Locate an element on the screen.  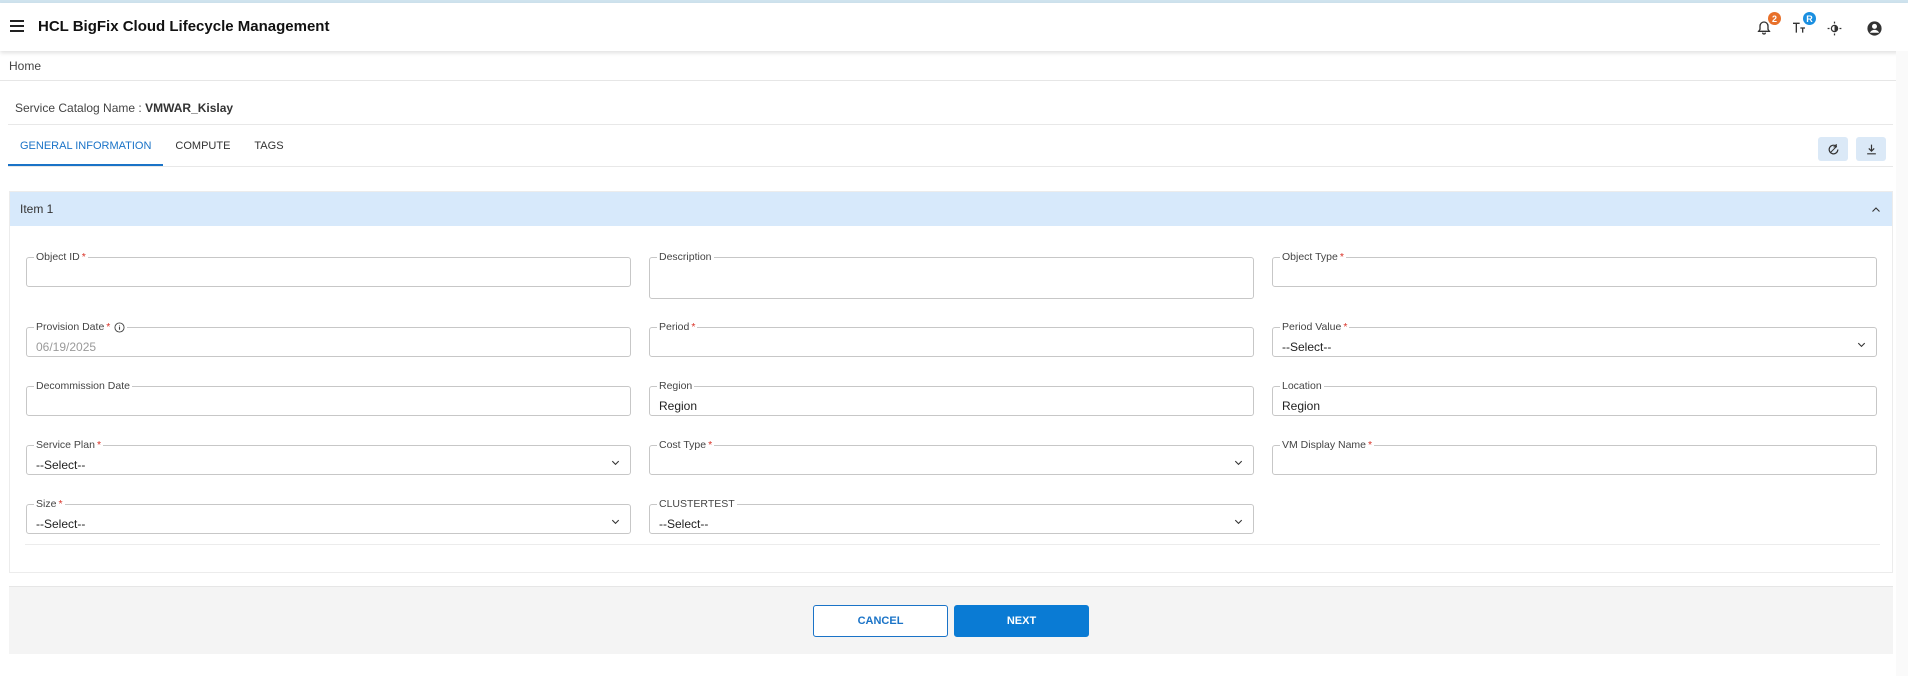
vm-display-name-field: VM Display Name * is located at coordinates (1574, 457).